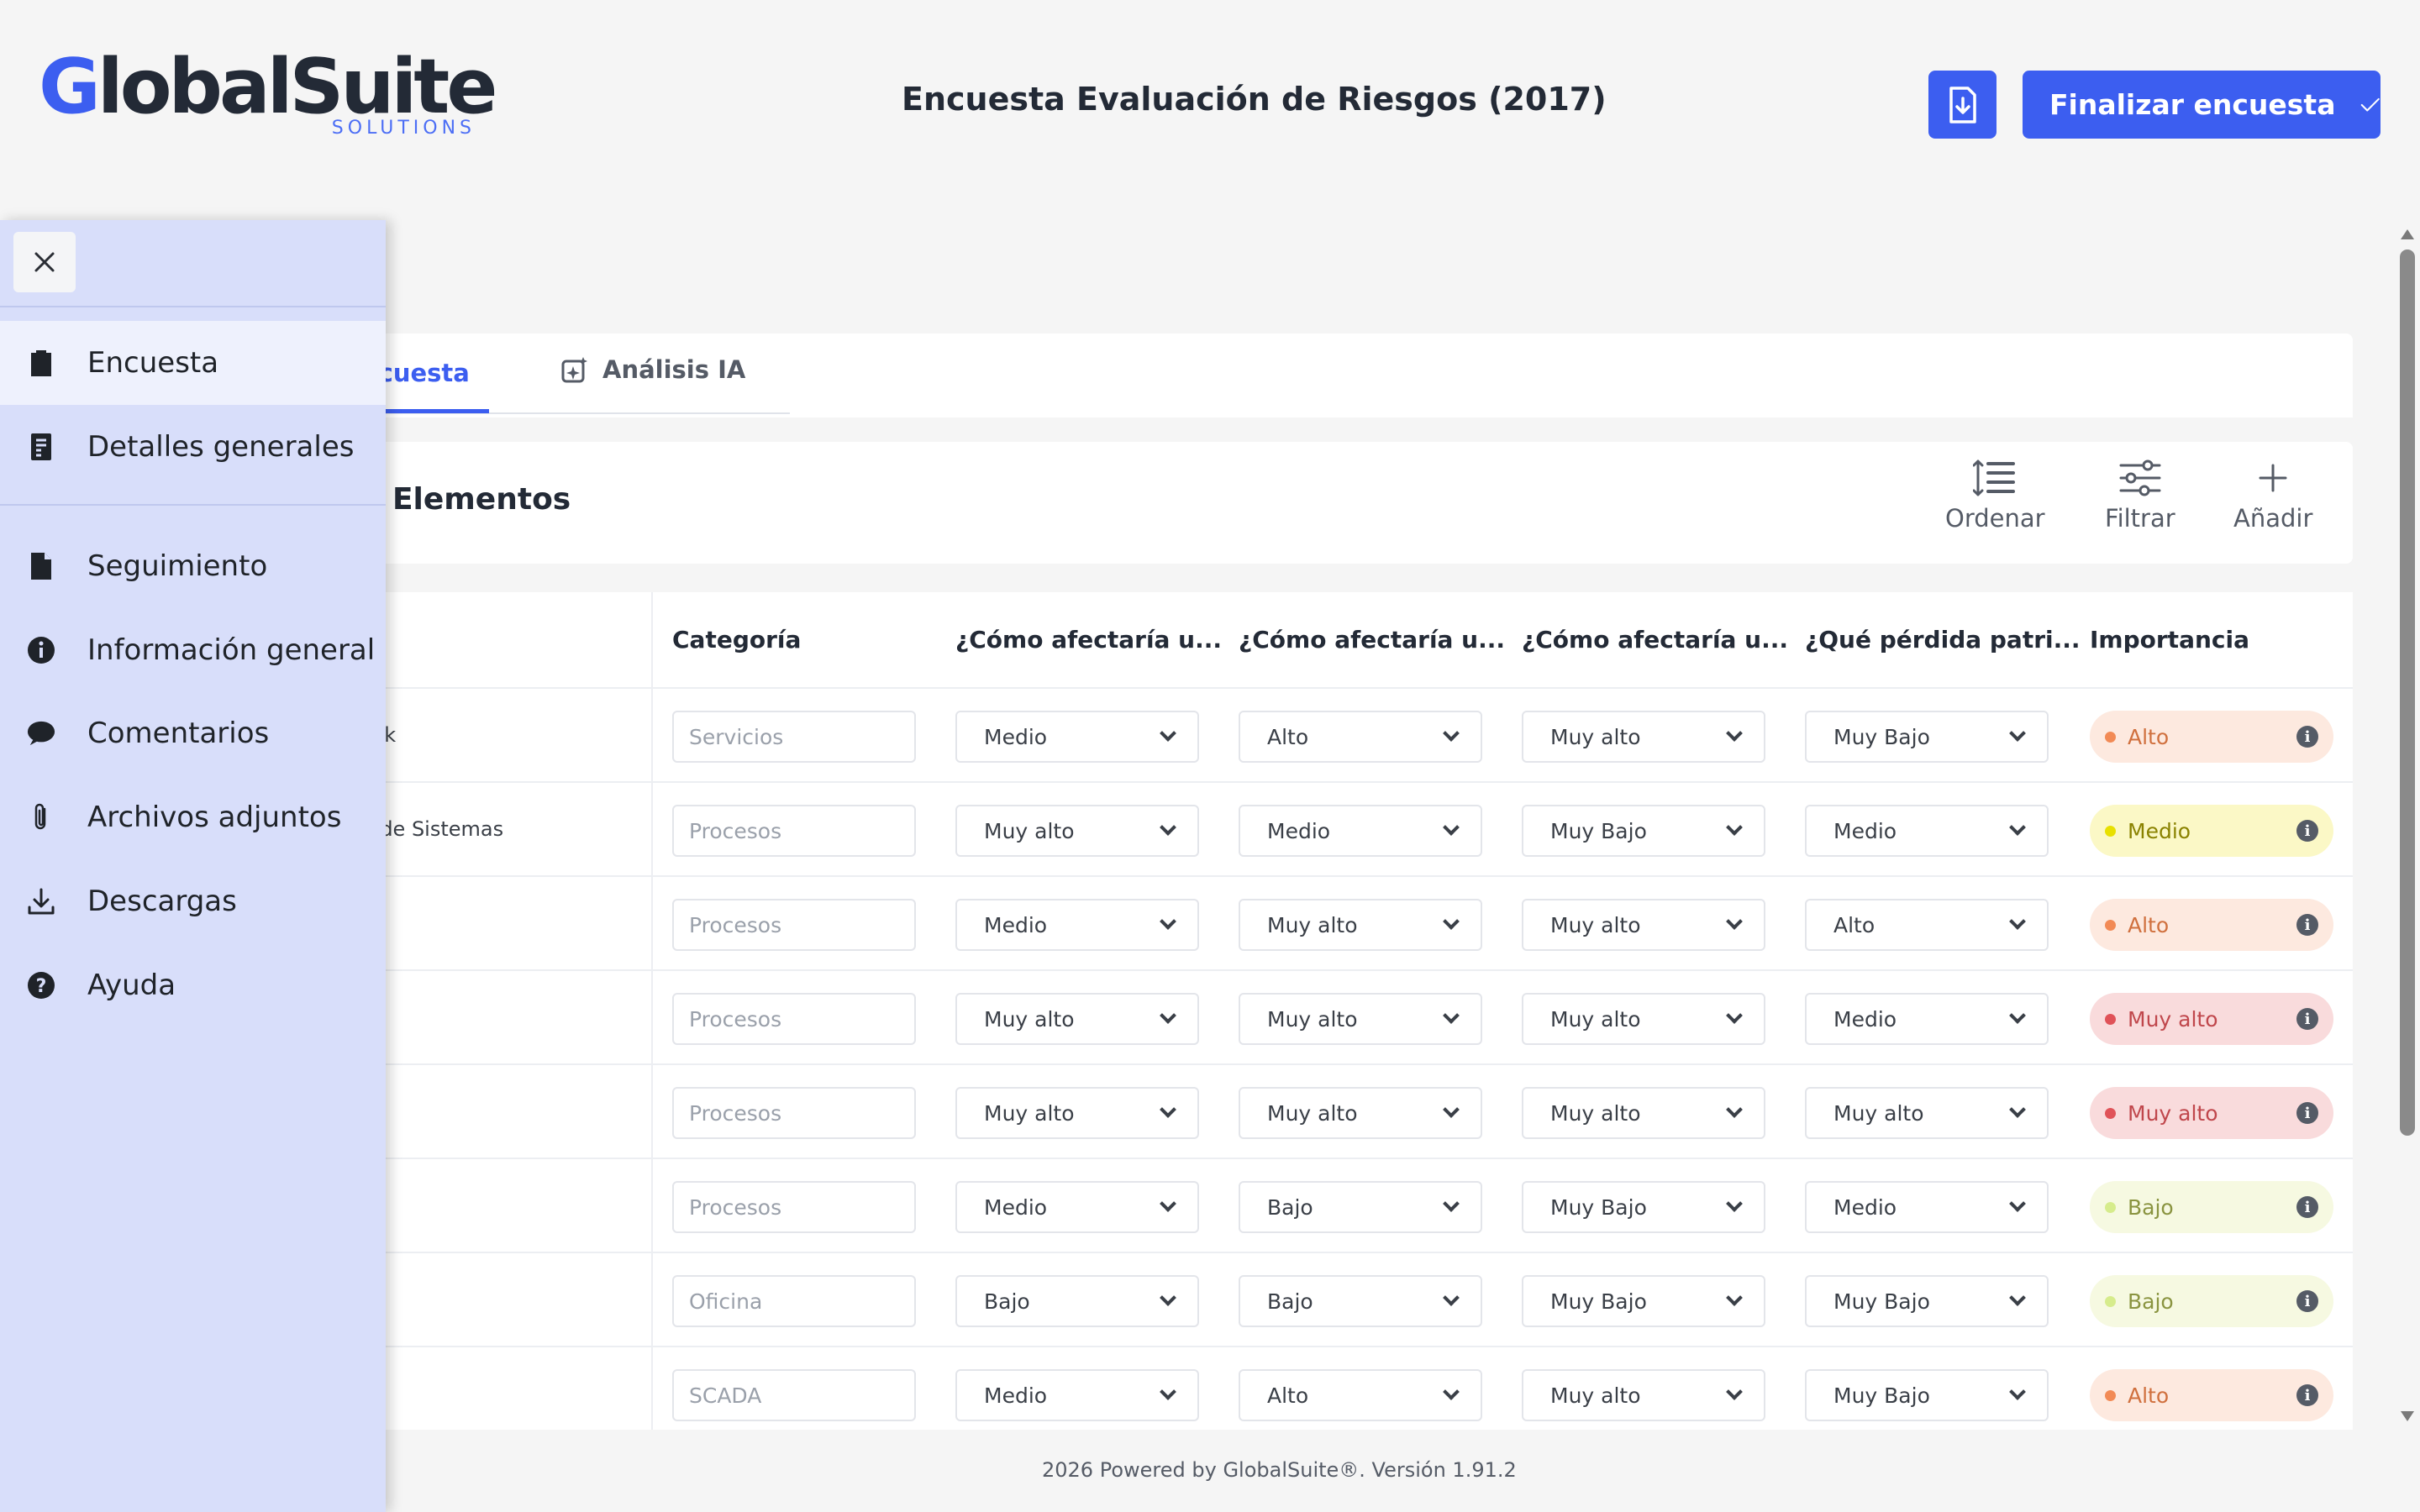  What do you see at coordinates (794, 1395) in the screenshot?
I see `category-field: SCADA` at bounding box center [794, 1395].